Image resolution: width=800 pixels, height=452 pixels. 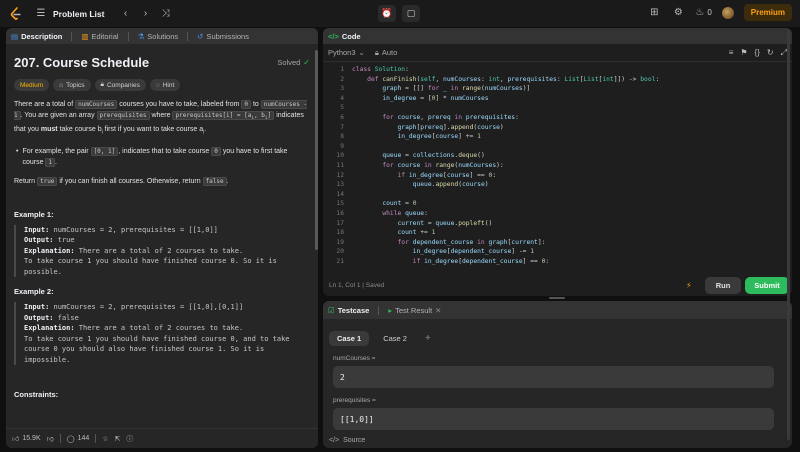 I want to click on tab-editorial: ▥ Editorial, so click(x=99, y=36).